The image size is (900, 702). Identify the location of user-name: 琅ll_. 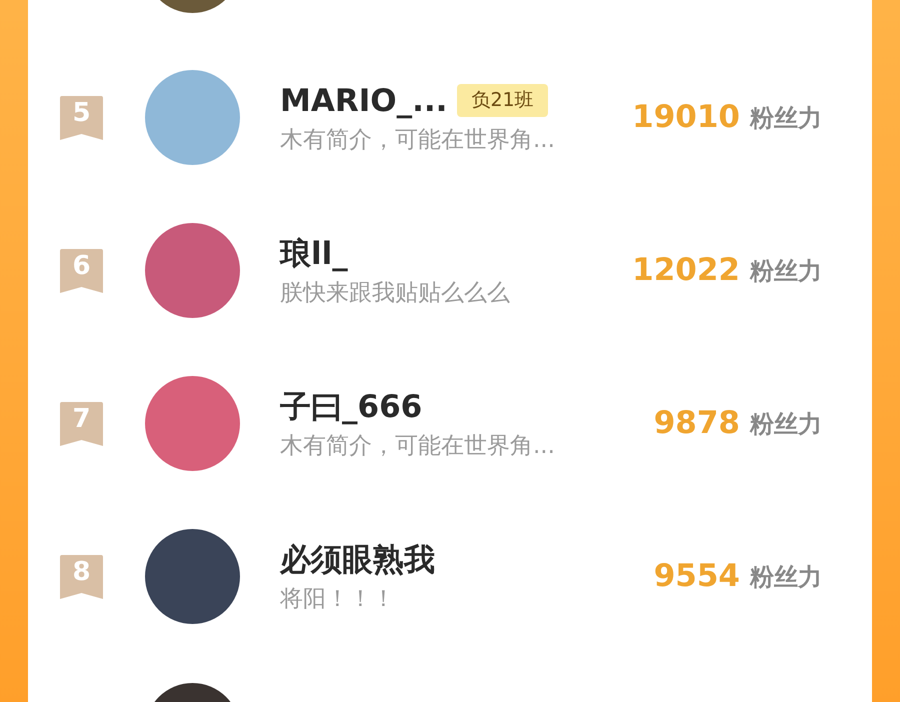
(314, 254).